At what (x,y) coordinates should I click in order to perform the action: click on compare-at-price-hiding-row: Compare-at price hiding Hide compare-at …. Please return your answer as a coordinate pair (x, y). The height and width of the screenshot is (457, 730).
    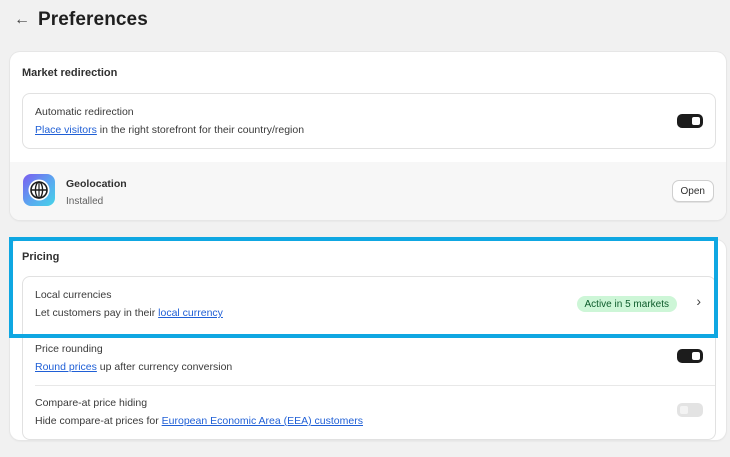
    Looking at the image, I should click on (369, 415).